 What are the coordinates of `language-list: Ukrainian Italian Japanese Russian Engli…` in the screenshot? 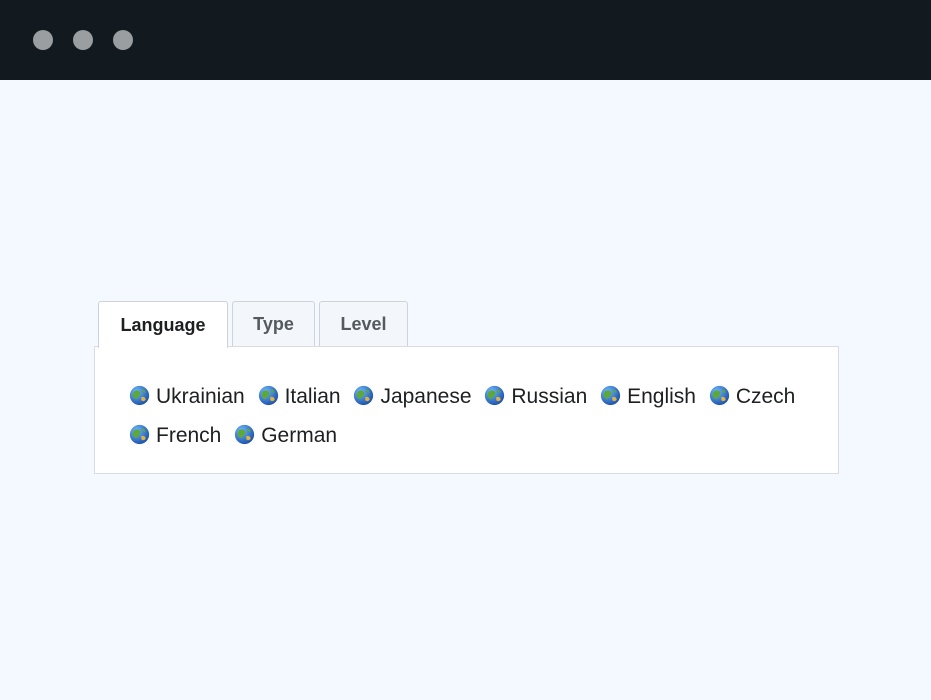 It's located at (468, 416).